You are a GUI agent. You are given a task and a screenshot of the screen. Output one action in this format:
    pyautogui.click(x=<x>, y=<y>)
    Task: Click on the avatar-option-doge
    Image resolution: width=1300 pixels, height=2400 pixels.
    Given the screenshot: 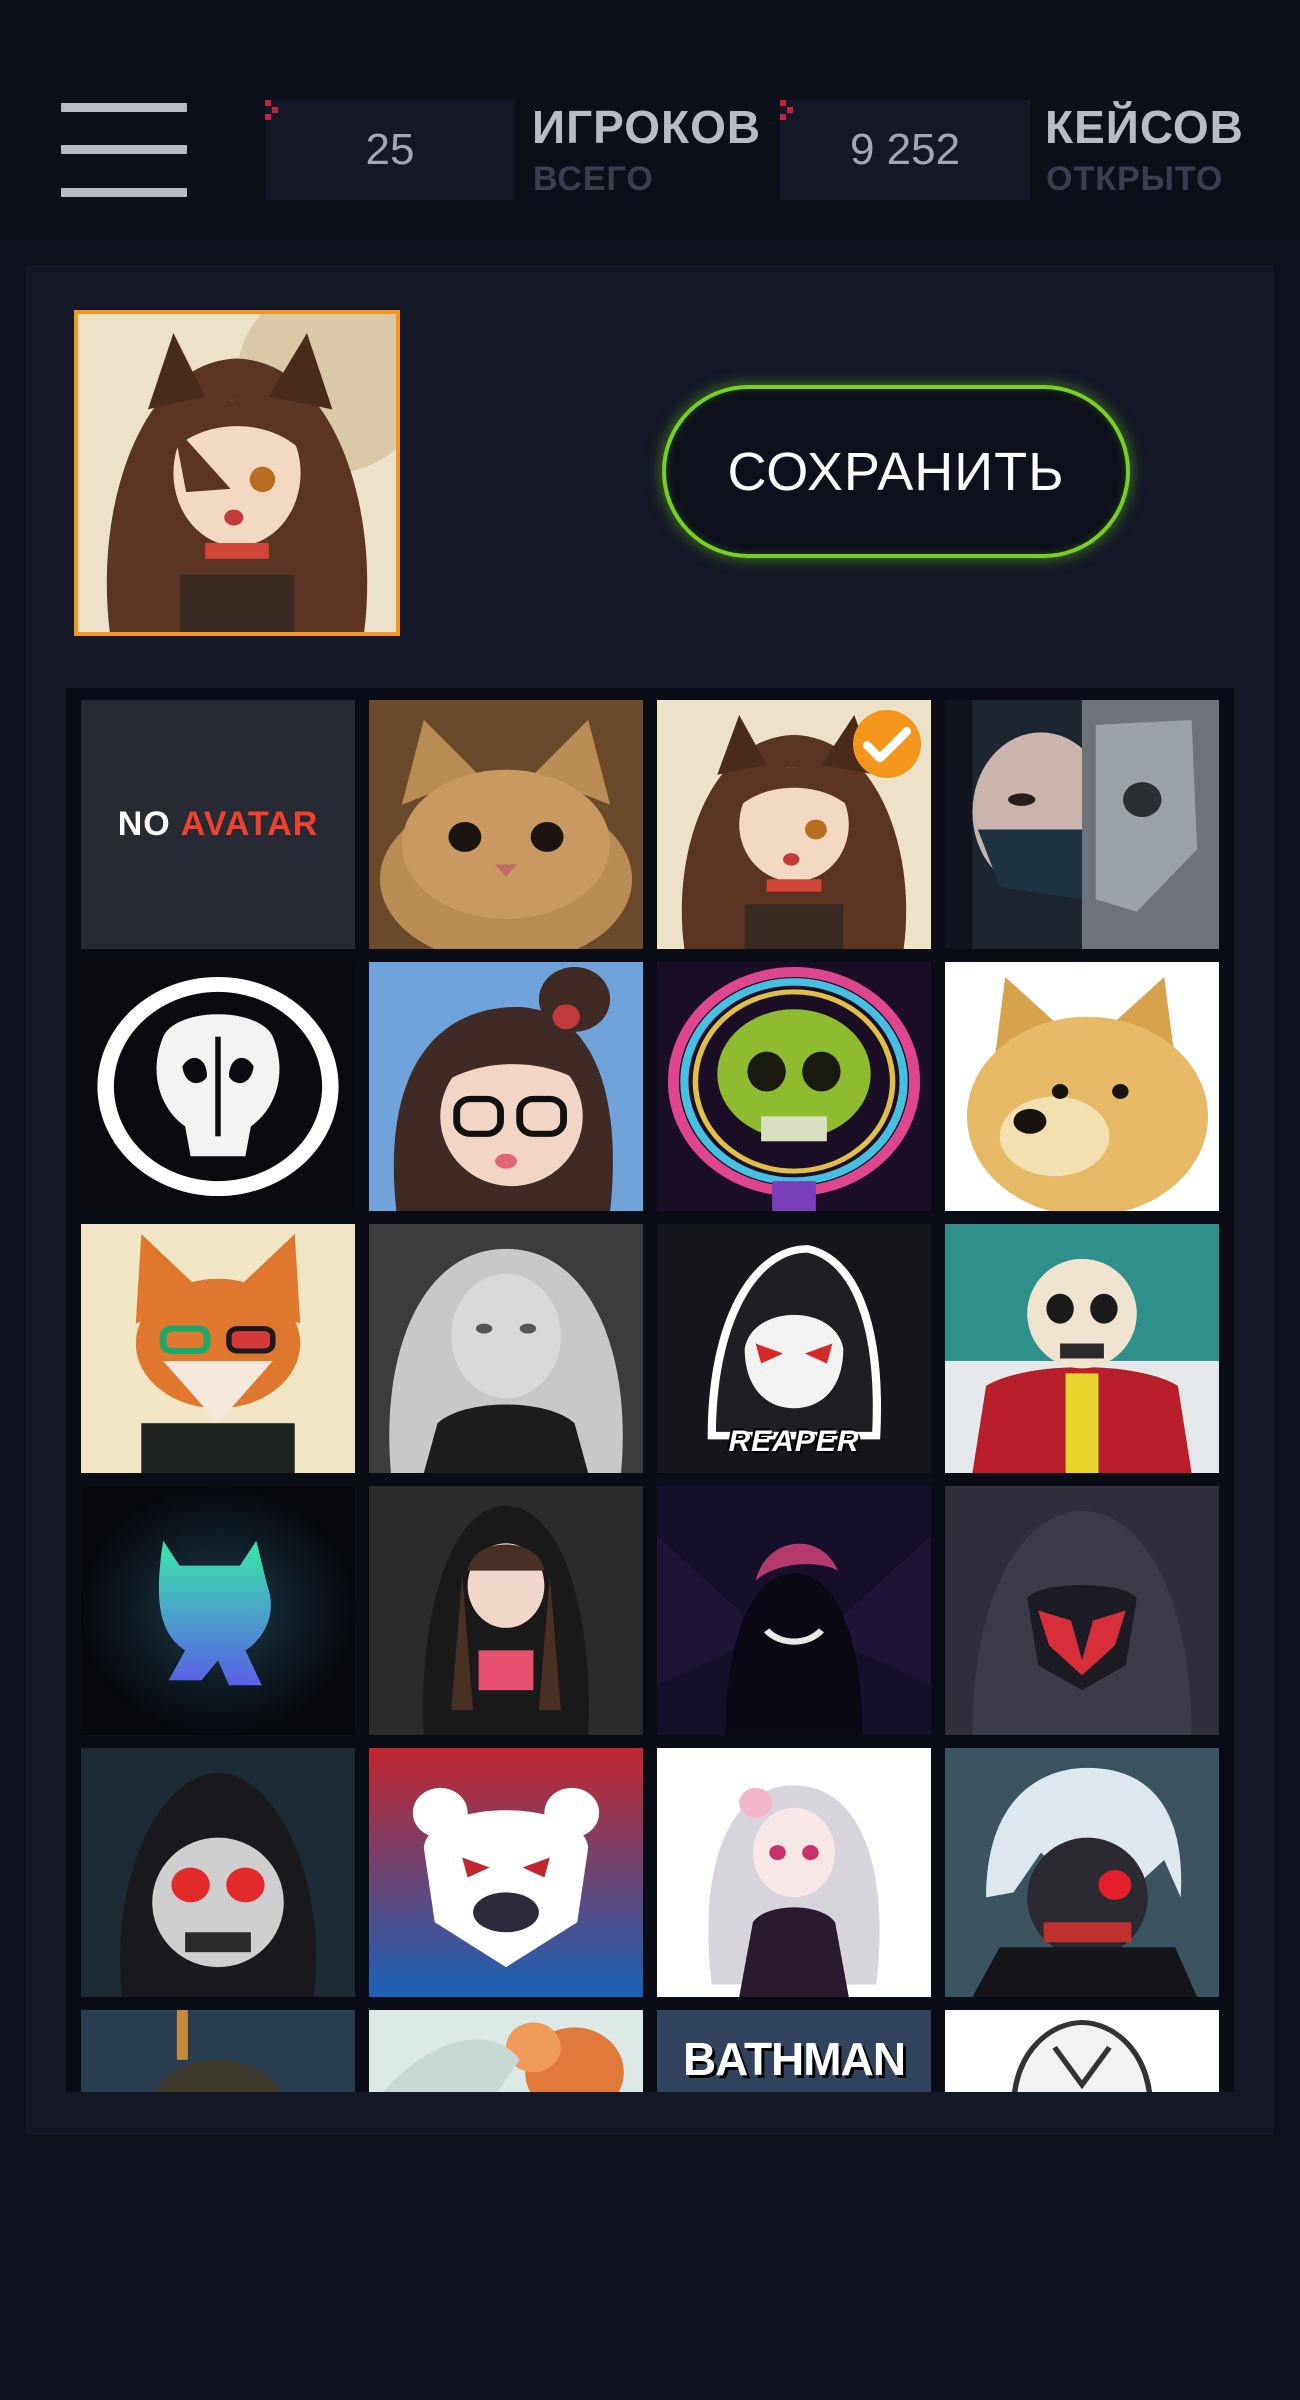 What is the action you would take?
    pyautogui.click(x=1082, y=1086)
    